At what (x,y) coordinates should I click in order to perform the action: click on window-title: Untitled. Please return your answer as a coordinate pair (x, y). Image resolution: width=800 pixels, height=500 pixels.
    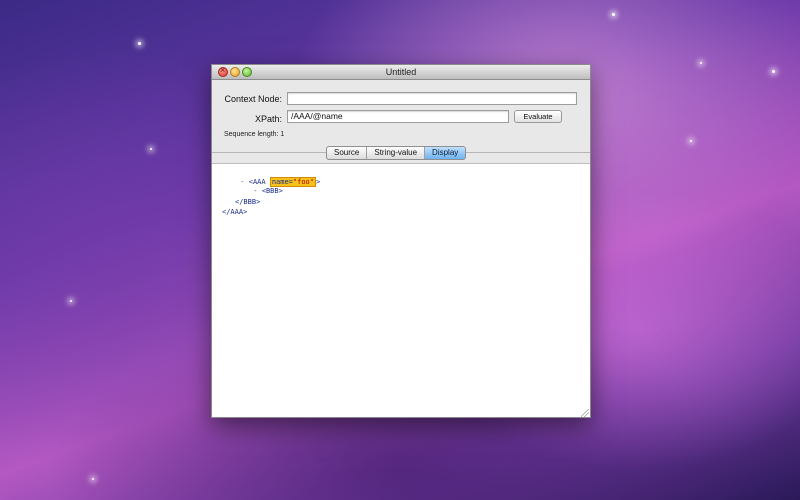
    Looking at the image, I should click on (401, 72).